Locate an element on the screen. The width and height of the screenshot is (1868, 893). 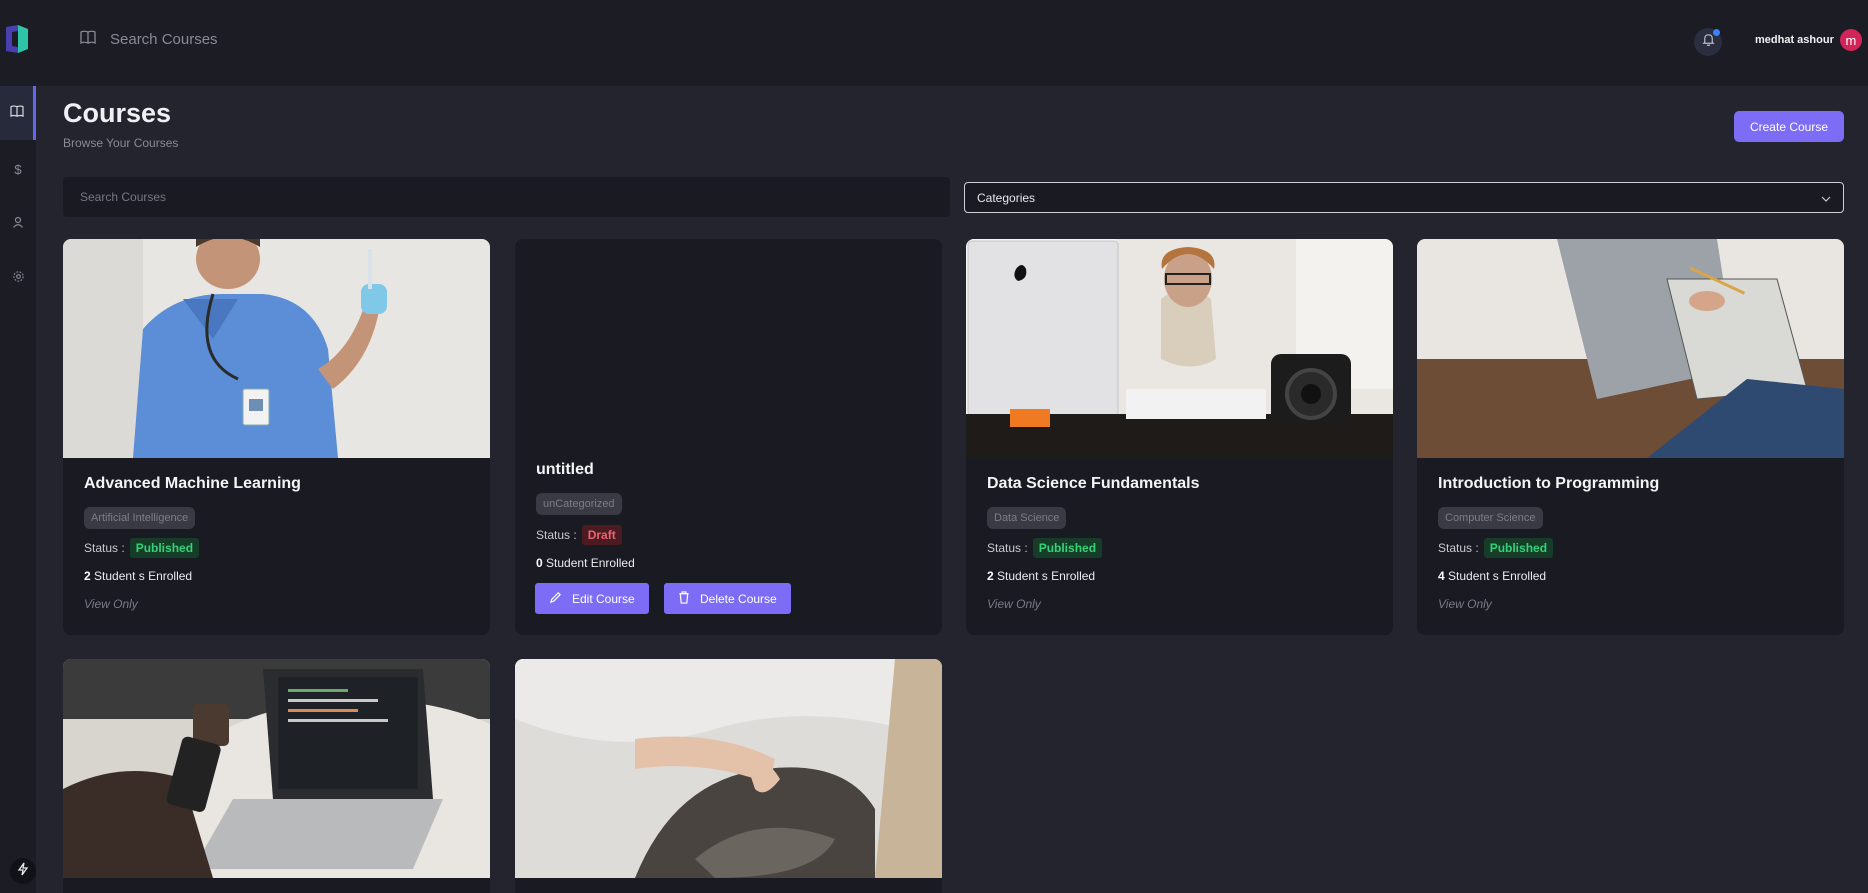
user-menu: medhat ashour m is located at coordinates (1808, 40).